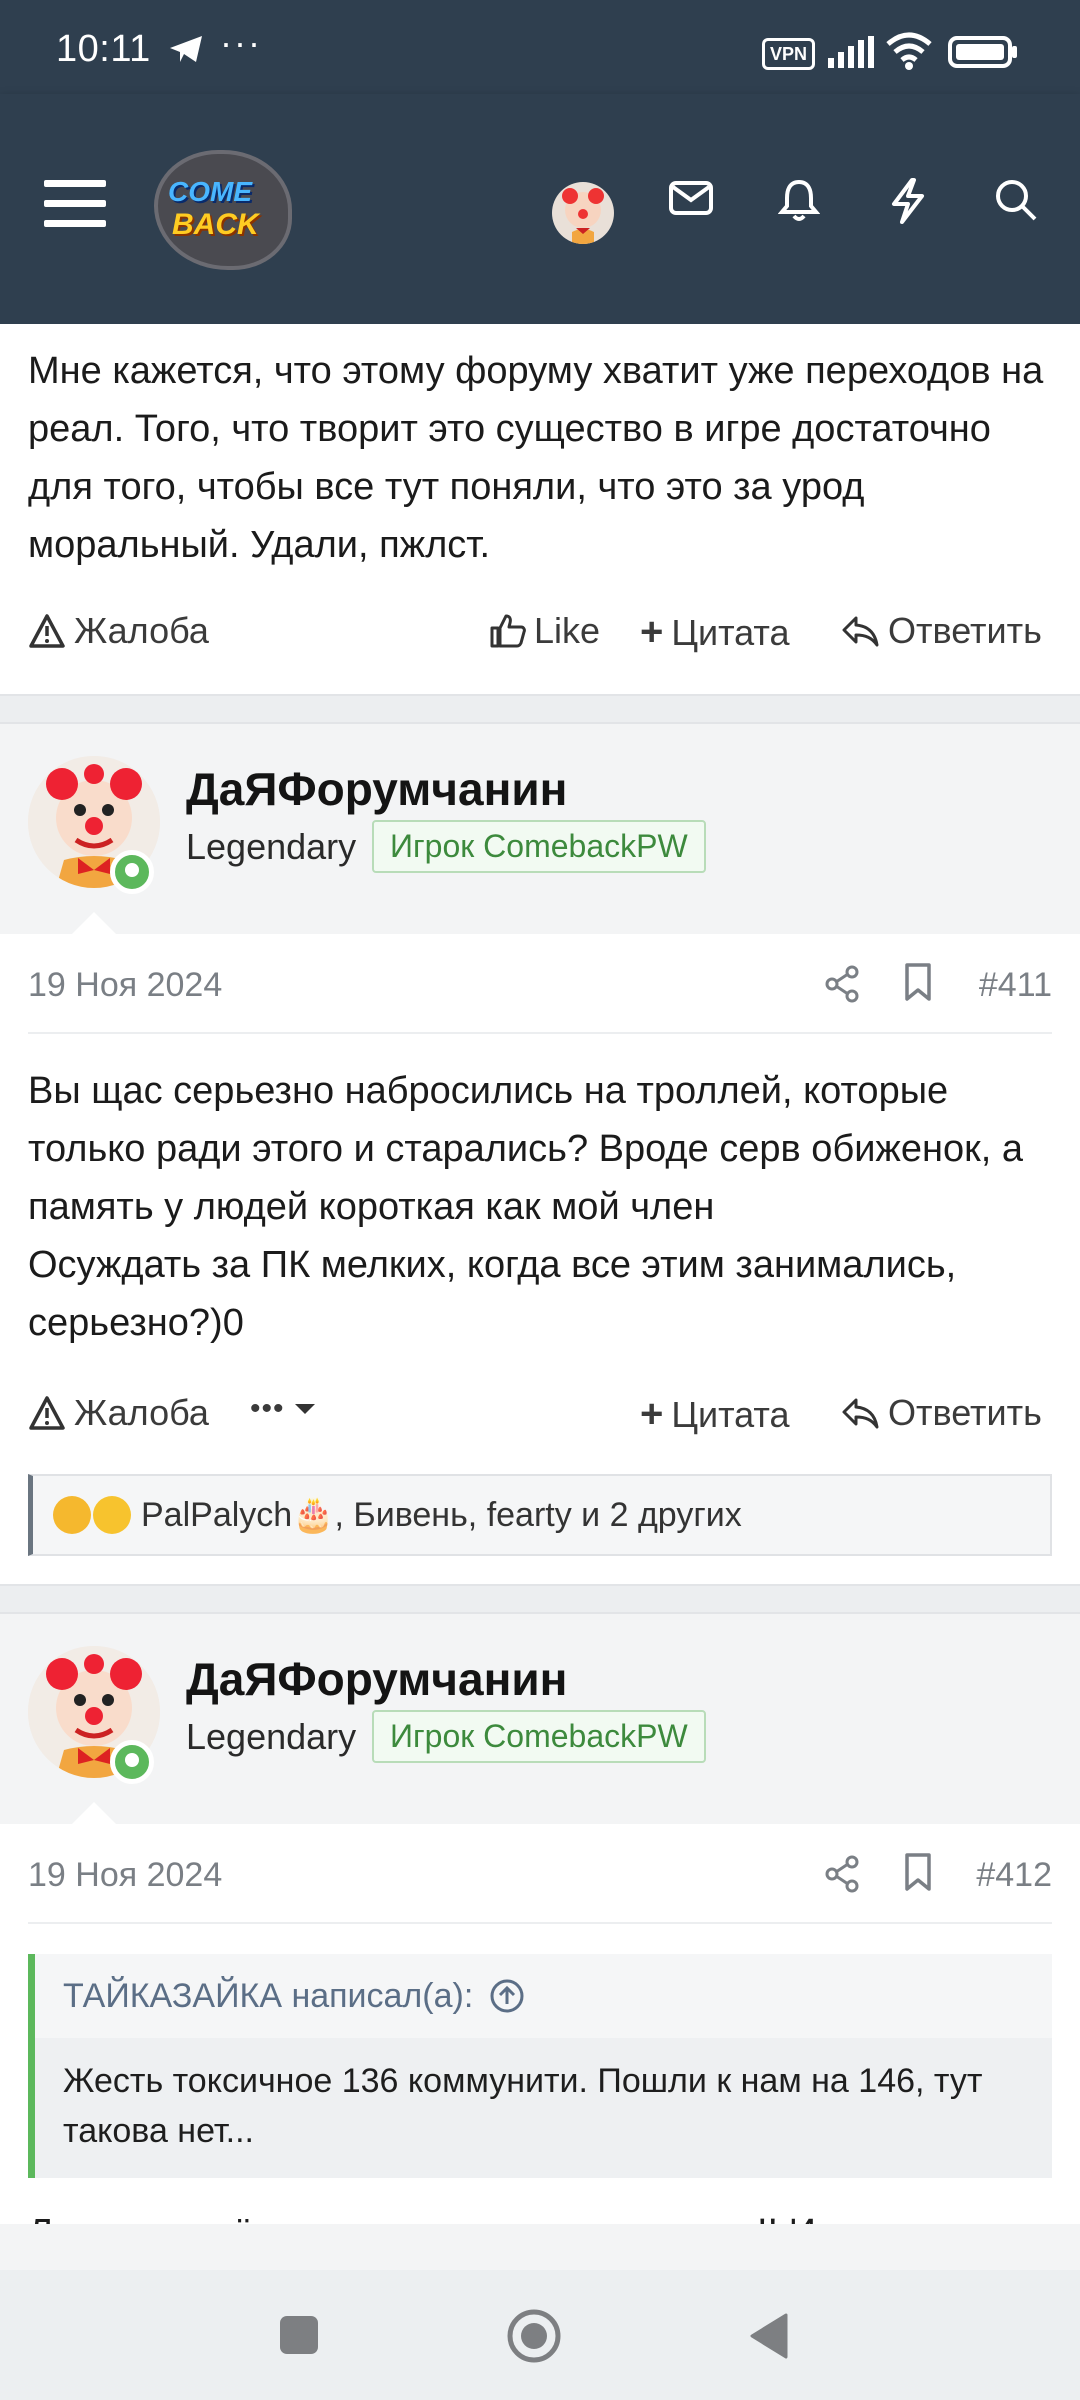 The height and width of the screenshot is (2400, 1080). What do you see at coordinates (508, 631) in the screenshot?
I see `thumbs-up-icon` at bounding box center [508, 631].